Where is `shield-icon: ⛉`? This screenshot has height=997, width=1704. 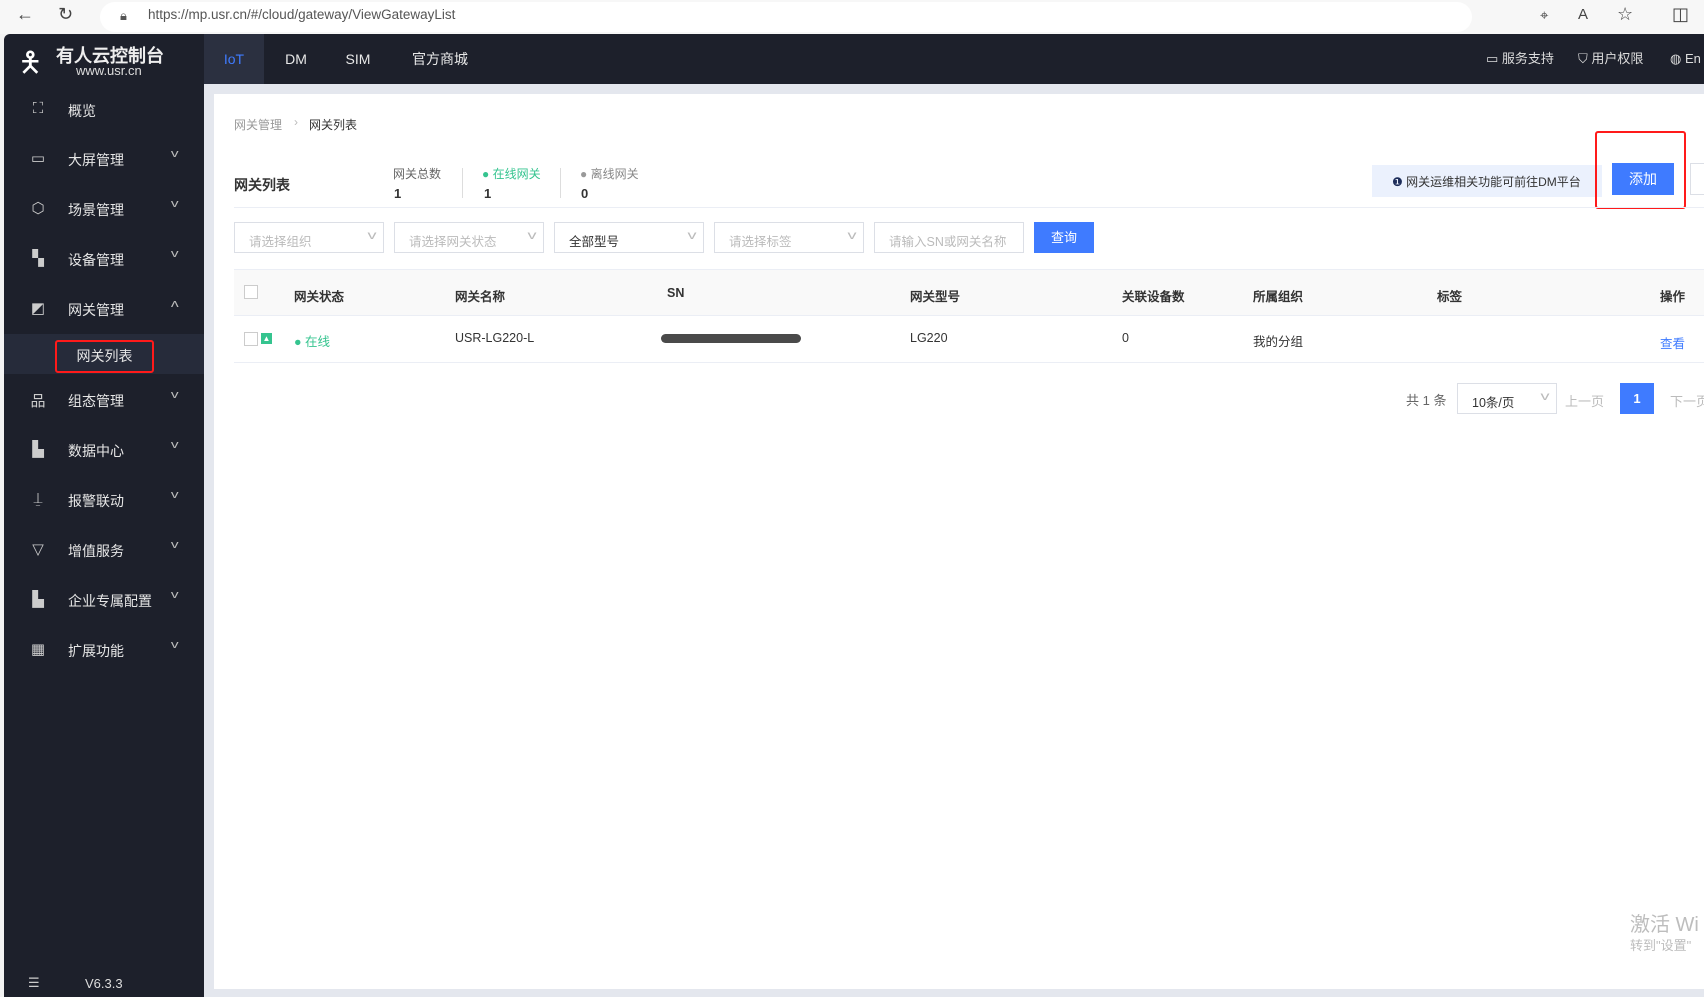
shield-icon: ⛉ is located at coordinates (1585, 58).